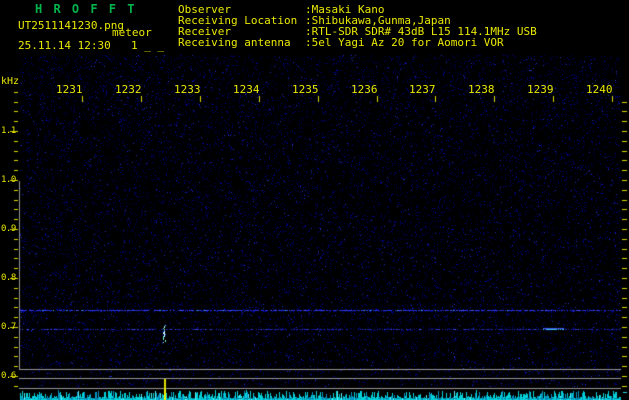 This screenshot has width=629, height=400. Describe the element at coordinates (8, 131) in the screenshot. I see `freq-axis-label: 1.1` at that location.